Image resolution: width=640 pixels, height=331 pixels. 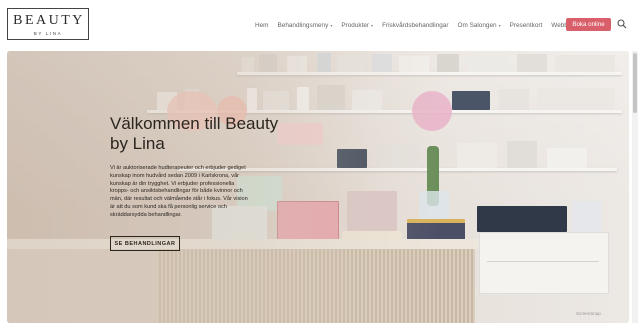 I want to click on nav-label: Friskvårdsbehandlingar, so click(x=415, y=25).